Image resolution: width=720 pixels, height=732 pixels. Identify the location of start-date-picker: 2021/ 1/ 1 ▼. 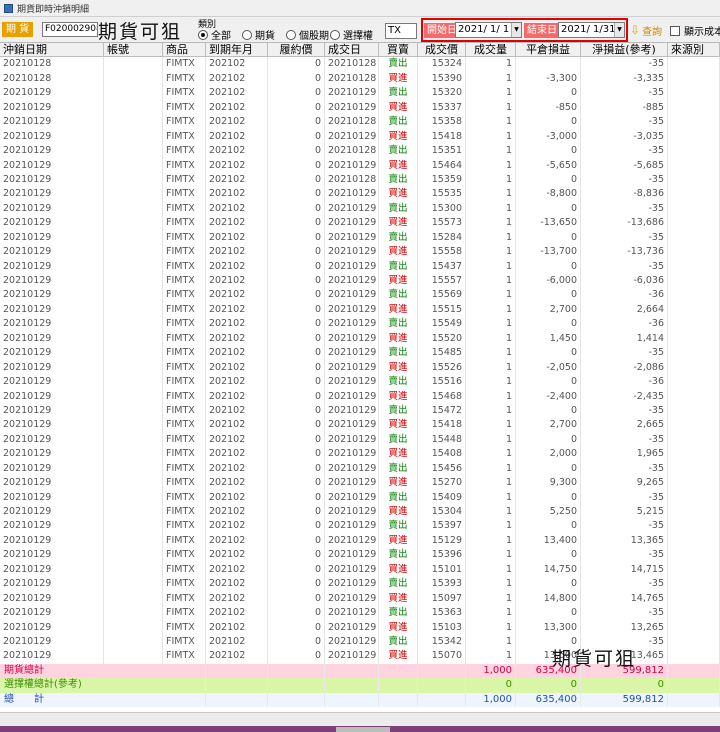
(488, 30).